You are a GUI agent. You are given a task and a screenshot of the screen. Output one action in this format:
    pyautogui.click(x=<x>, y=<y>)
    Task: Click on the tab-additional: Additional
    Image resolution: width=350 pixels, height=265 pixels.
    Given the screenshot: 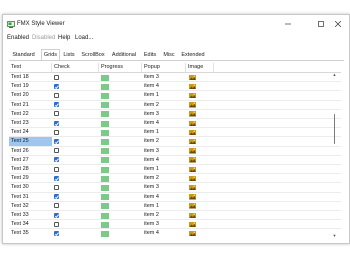 What is the action you would take?
    pyautogui.click(x=124, y=55)
    